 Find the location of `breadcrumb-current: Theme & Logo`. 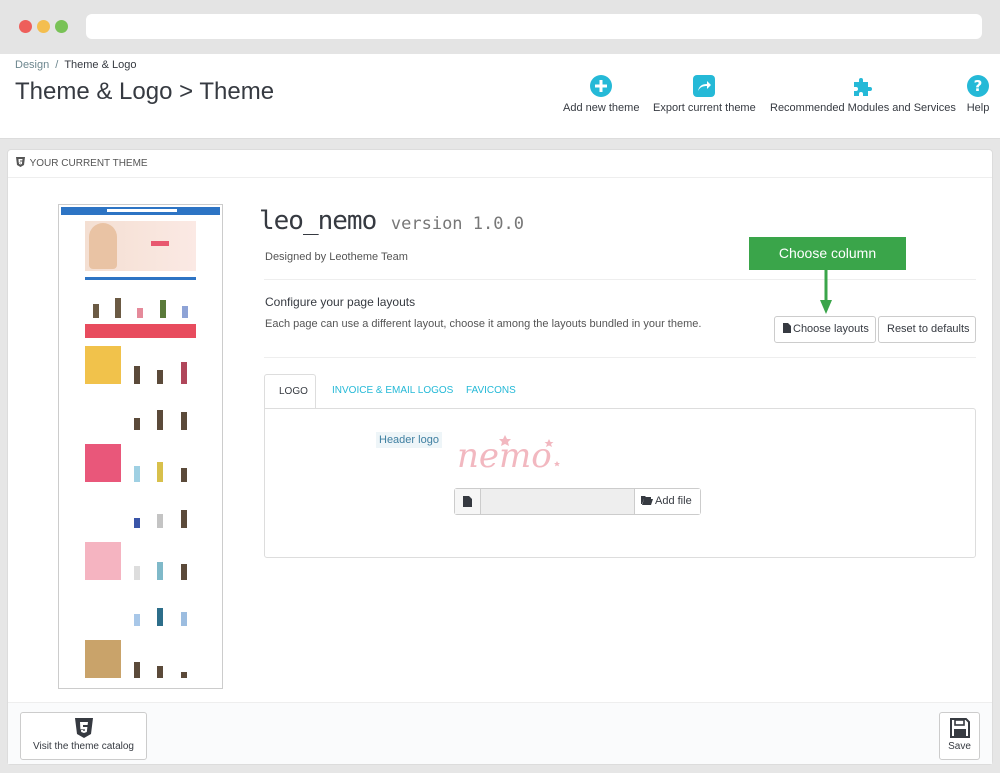

breadcrumb-current: Theme & Logo is located at coordinates (100, 65).